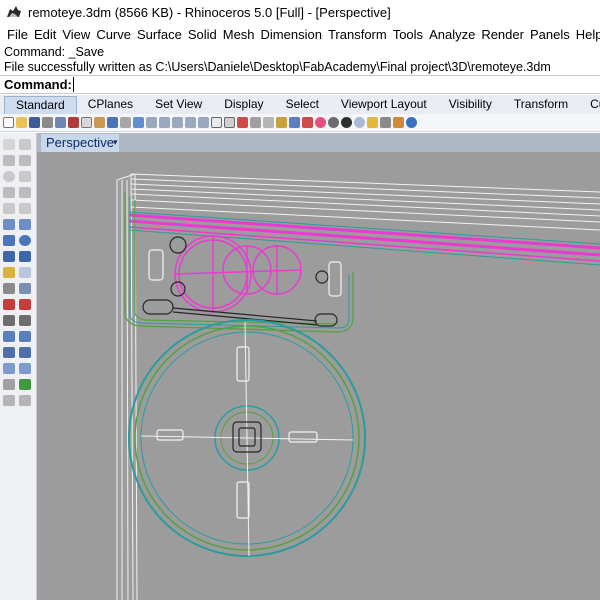  Describe the element at coordinates (25, 320) in the screenshot. I see `explode-icon` at that location.